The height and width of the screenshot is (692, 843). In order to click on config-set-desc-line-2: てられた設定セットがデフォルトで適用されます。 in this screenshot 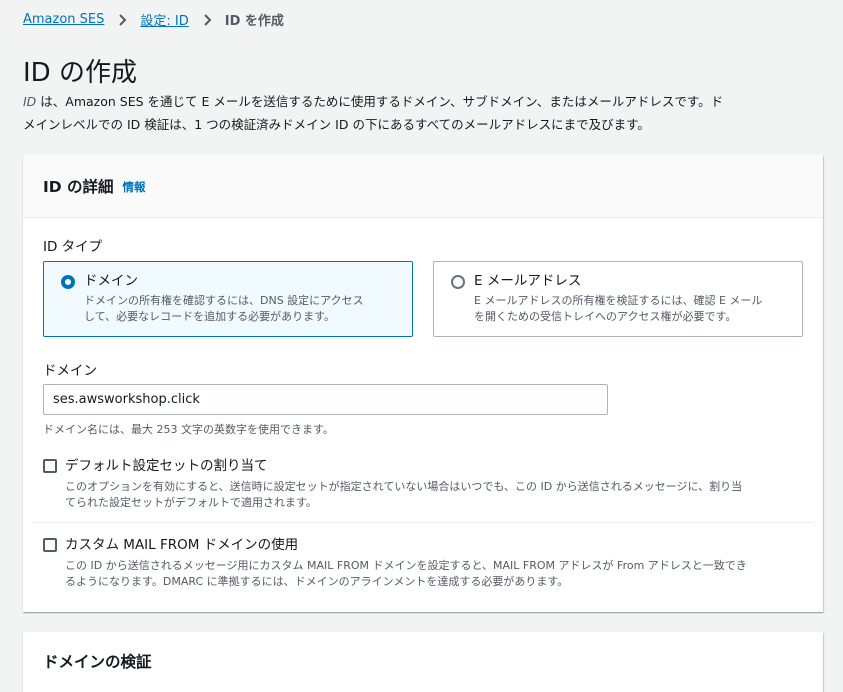, I will do `click(191, 502)`.